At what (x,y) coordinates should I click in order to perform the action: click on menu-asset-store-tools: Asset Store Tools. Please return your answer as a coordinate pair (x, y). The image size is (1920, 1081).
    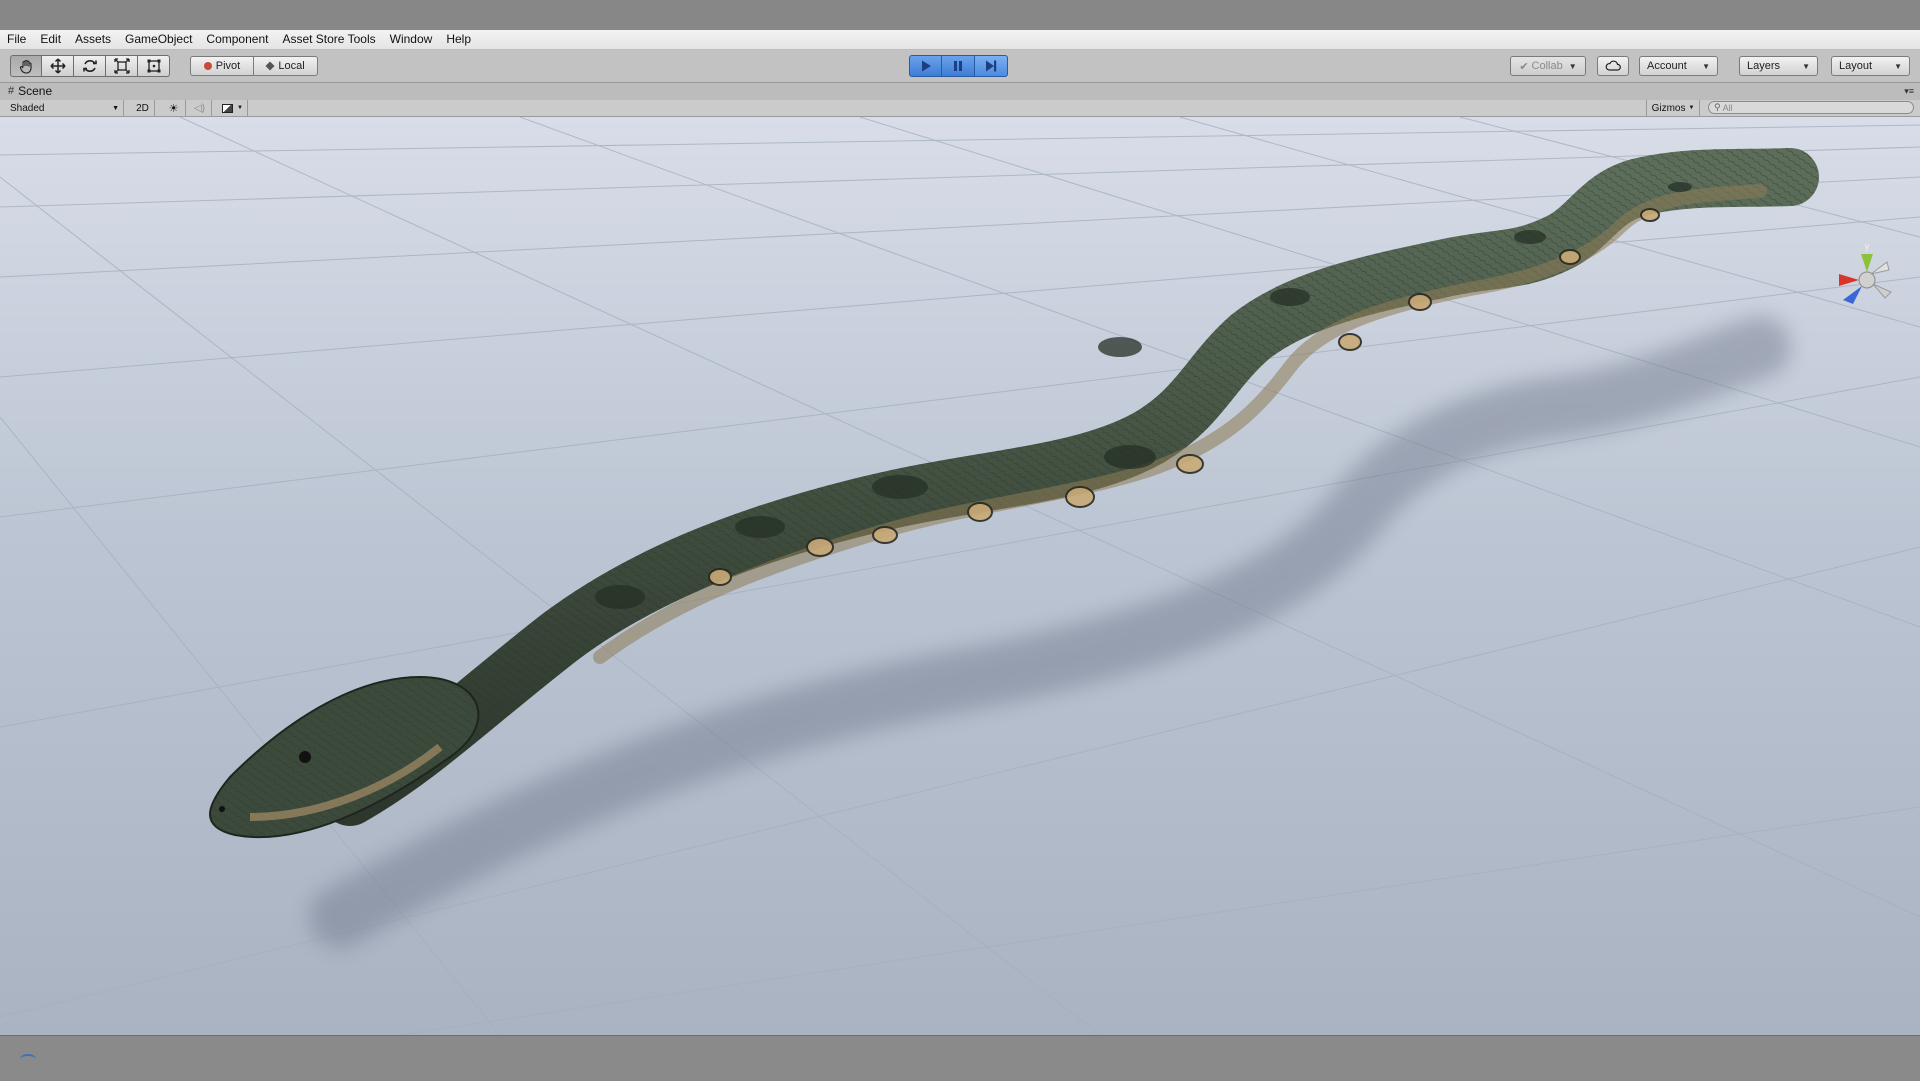
    Looking at the image, I should click on (328, 39).